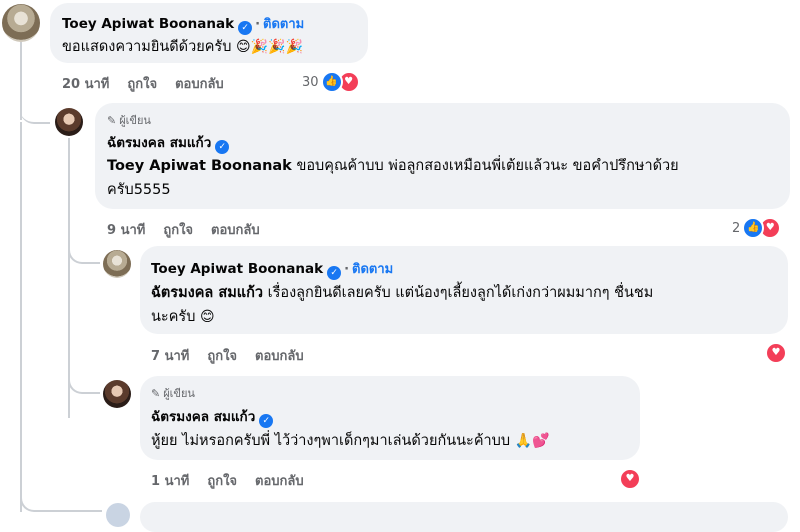 This screenshot has width=800, height=532. What do you see at coordinates (736, 228) in the screenshot?
I see `reaction-count: 2` at bounding box center [736, 228].